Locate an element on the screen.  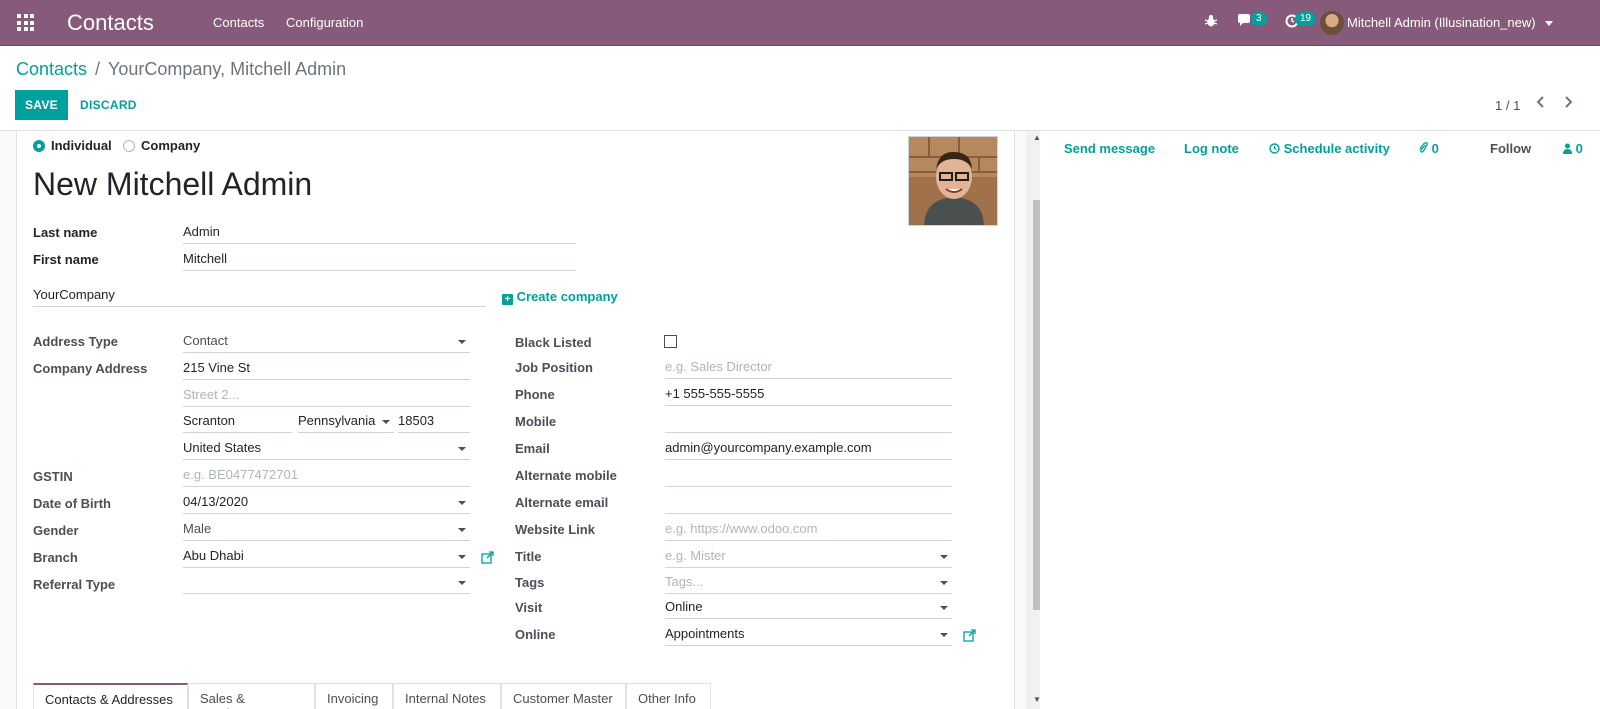
tab-sales-purchase: Sales & Purchase is located at coordinates (251, 696).